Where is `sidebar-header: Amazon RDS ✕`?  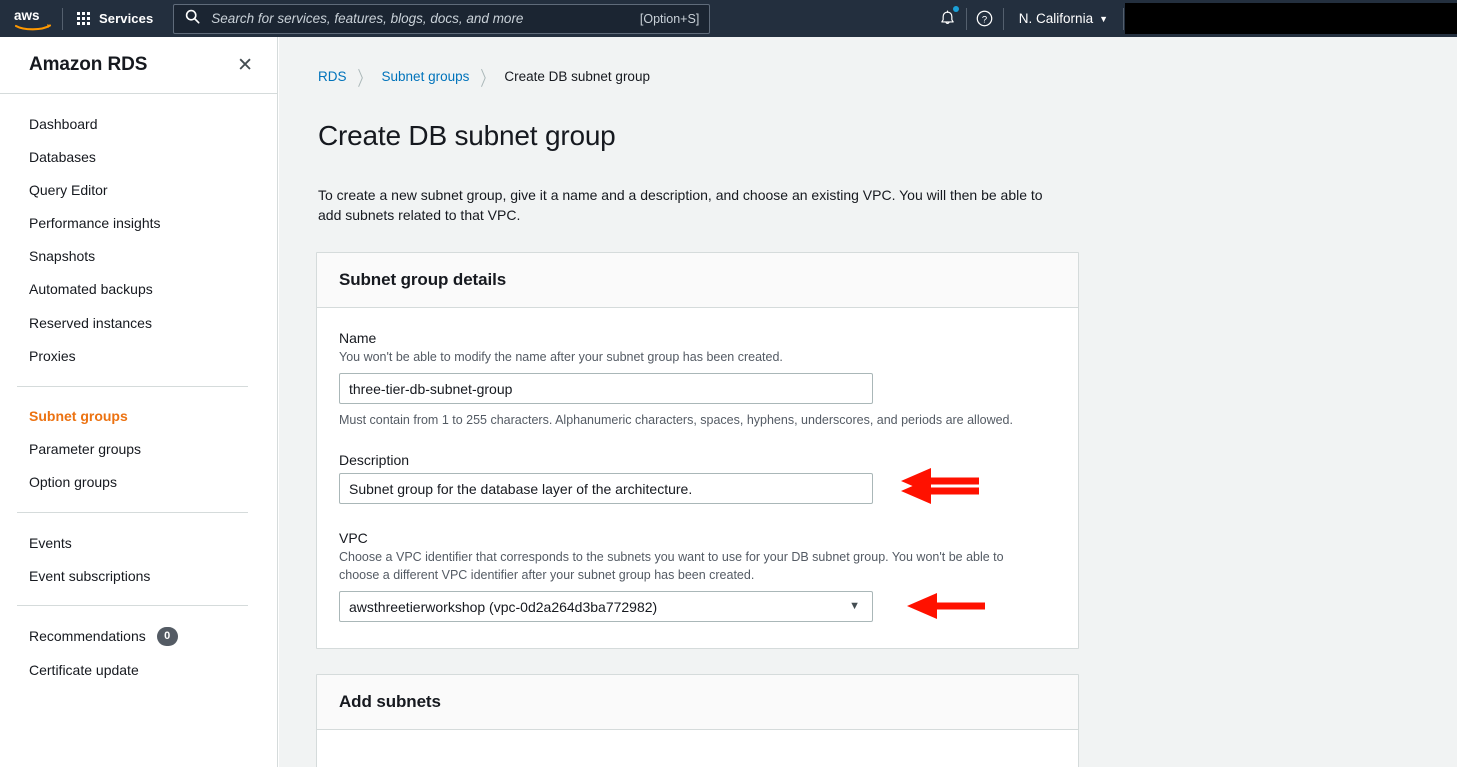
sidebar-header: Amazon RDS ✕ is located at coordinates (138, 65).